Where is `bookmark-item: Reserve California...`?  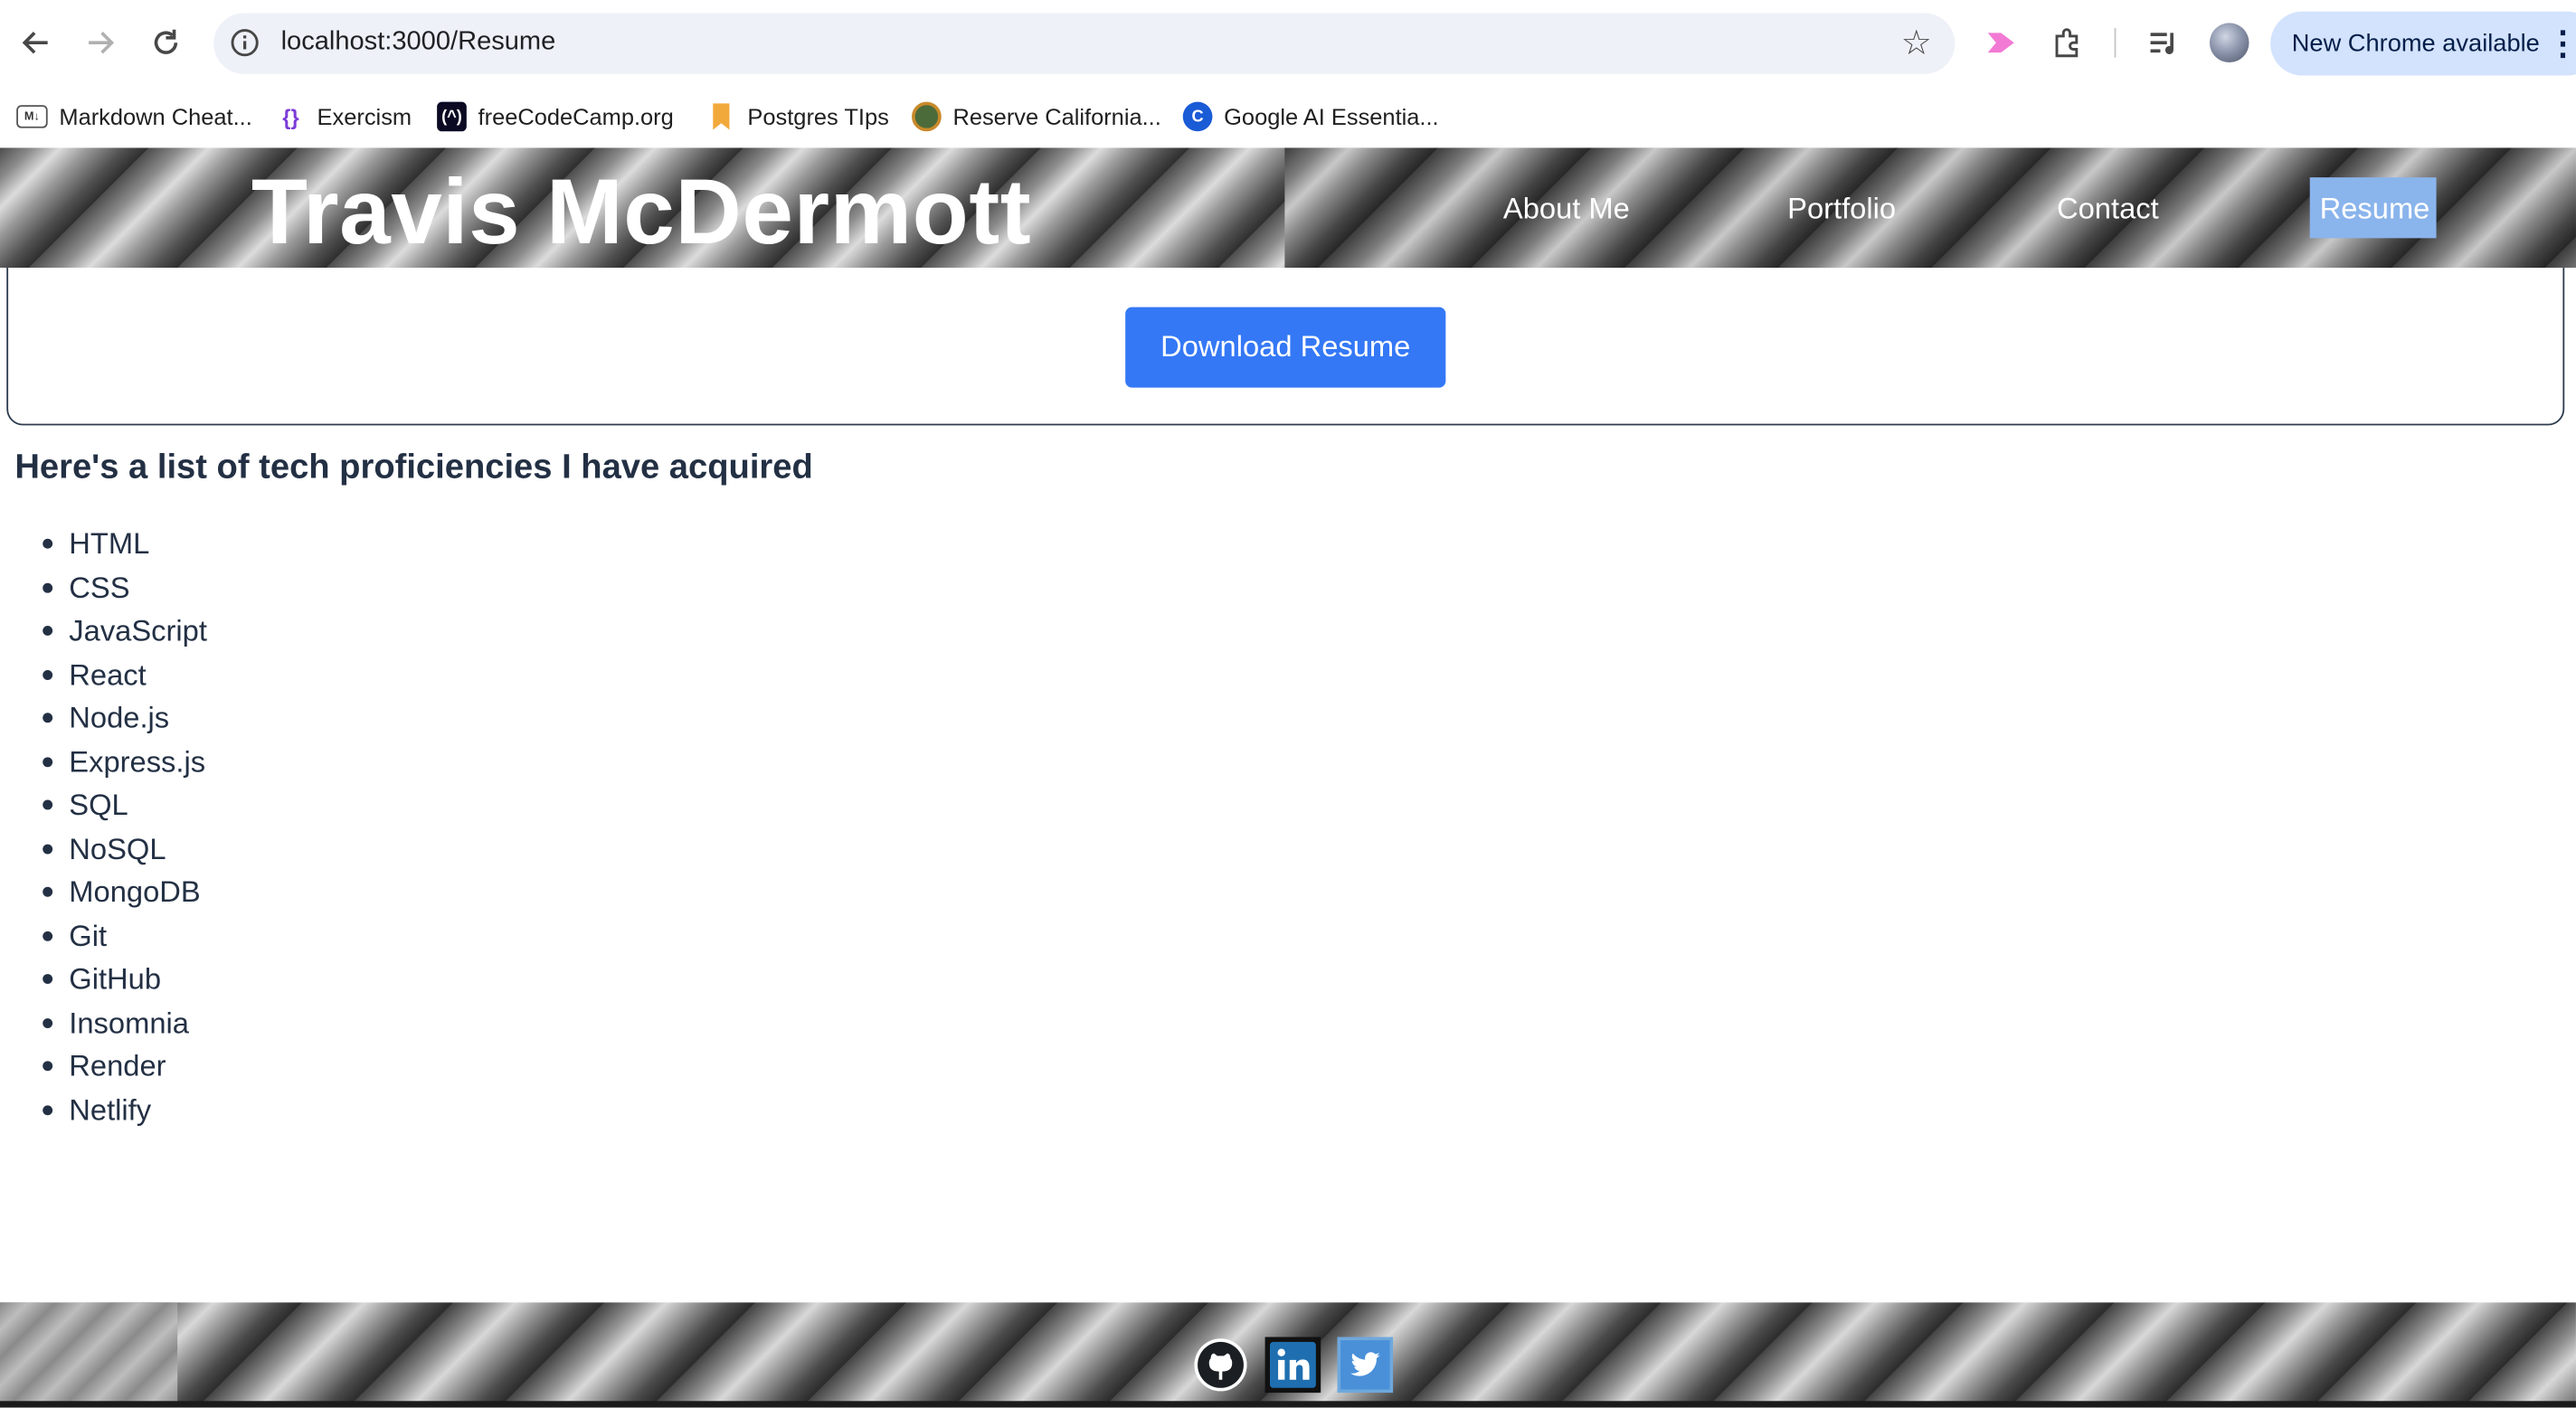
bookmark-item: Reserve California... is located at coordinates (1037, 117).